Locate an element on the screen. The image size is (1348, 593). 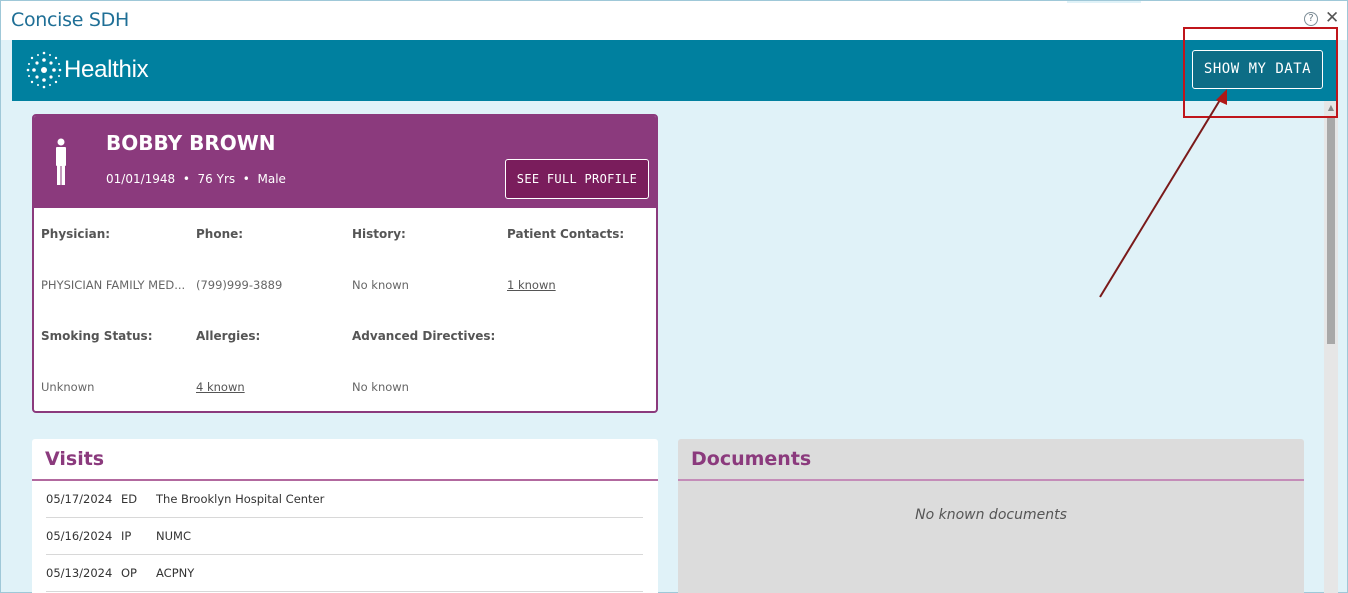
patient-contacts-label: Patient Contacts: is located at coordinates (566, 234).